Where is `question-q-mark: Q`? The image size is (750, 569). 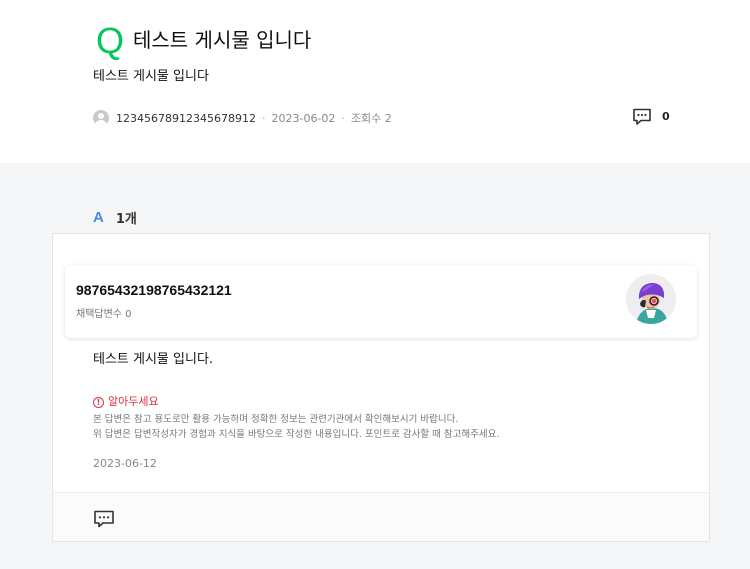 question-q-mark: Q is located at coordinates (110, 40).